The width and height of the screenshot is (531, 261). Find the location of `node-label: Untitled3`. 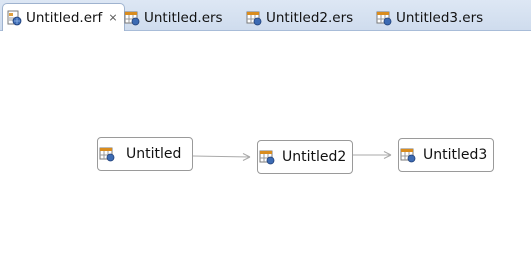

node-label: Untitled3 is located at coordinates (455, 155).